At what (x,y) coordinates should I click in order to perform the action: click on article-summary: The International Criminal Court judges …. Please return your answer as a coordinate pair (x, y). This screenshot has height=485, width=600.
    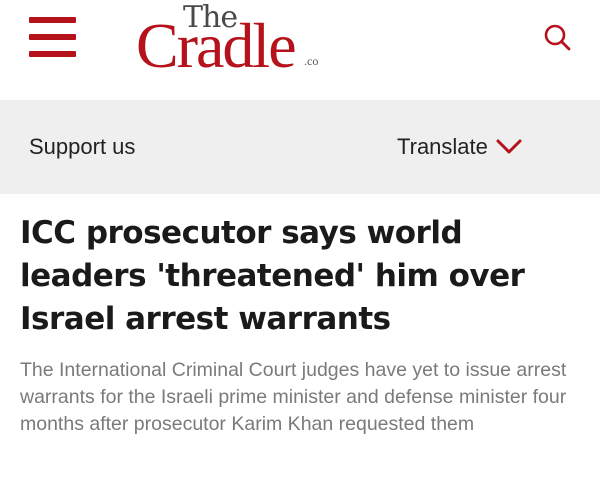
    Looking at the image, I should click on (293, 397).